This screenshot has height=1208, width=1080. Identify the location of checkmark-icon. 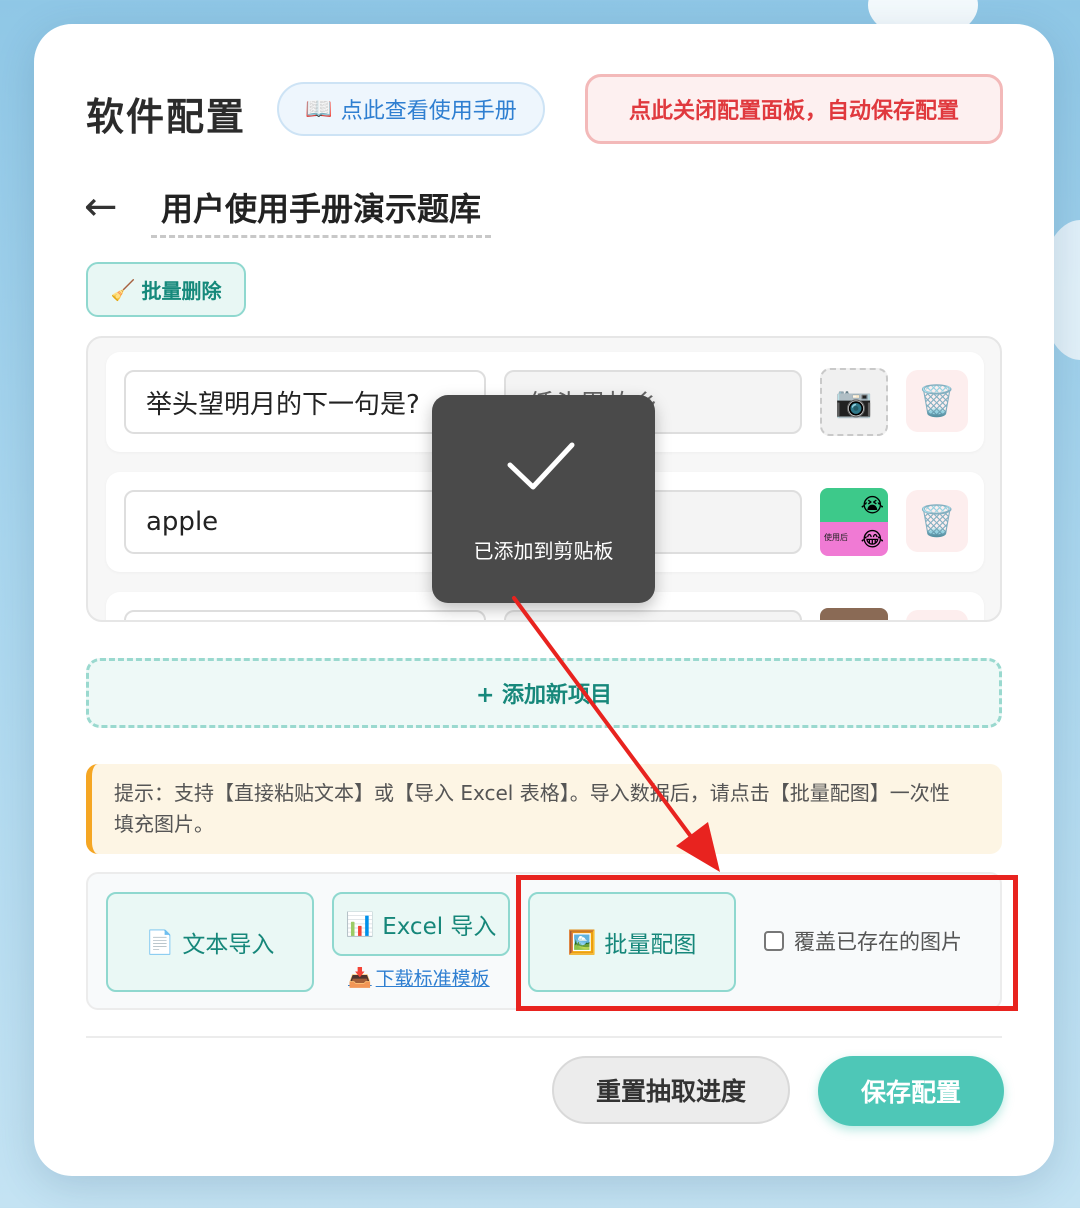
(541, 466).